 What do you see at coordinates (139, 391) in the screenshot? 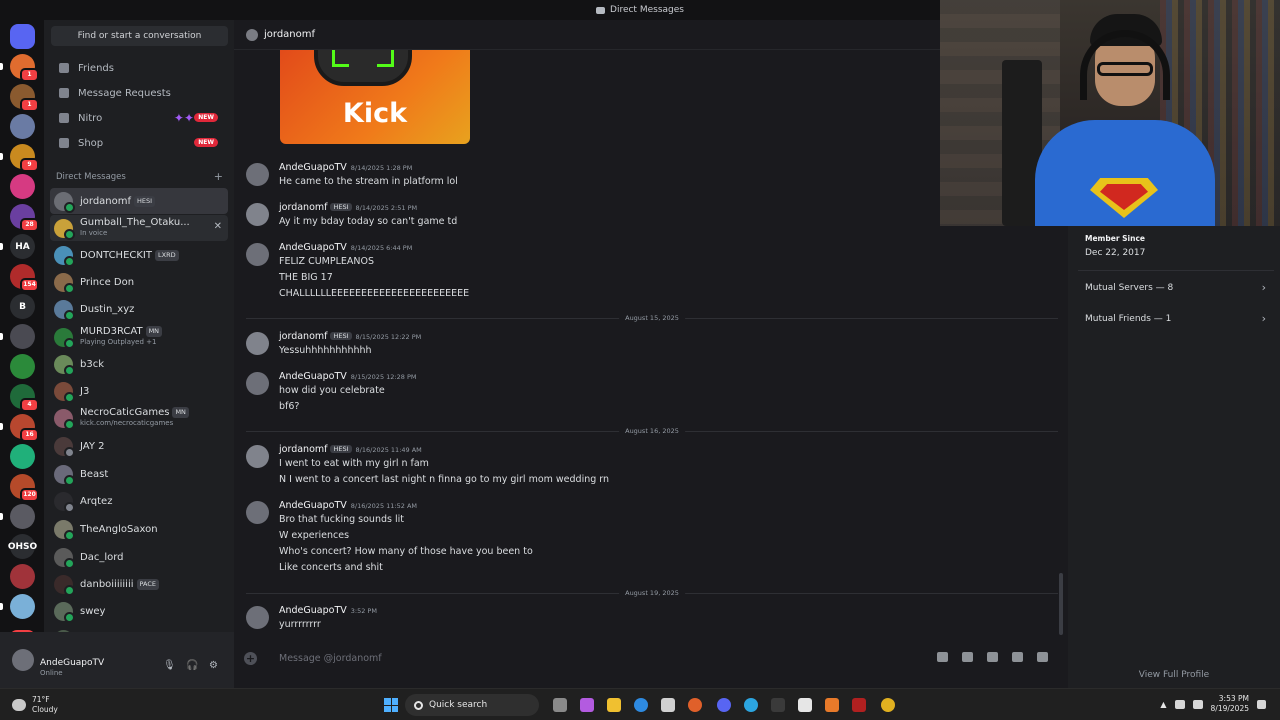
I see `dm-item: J3` at bounding box center [139, 391].